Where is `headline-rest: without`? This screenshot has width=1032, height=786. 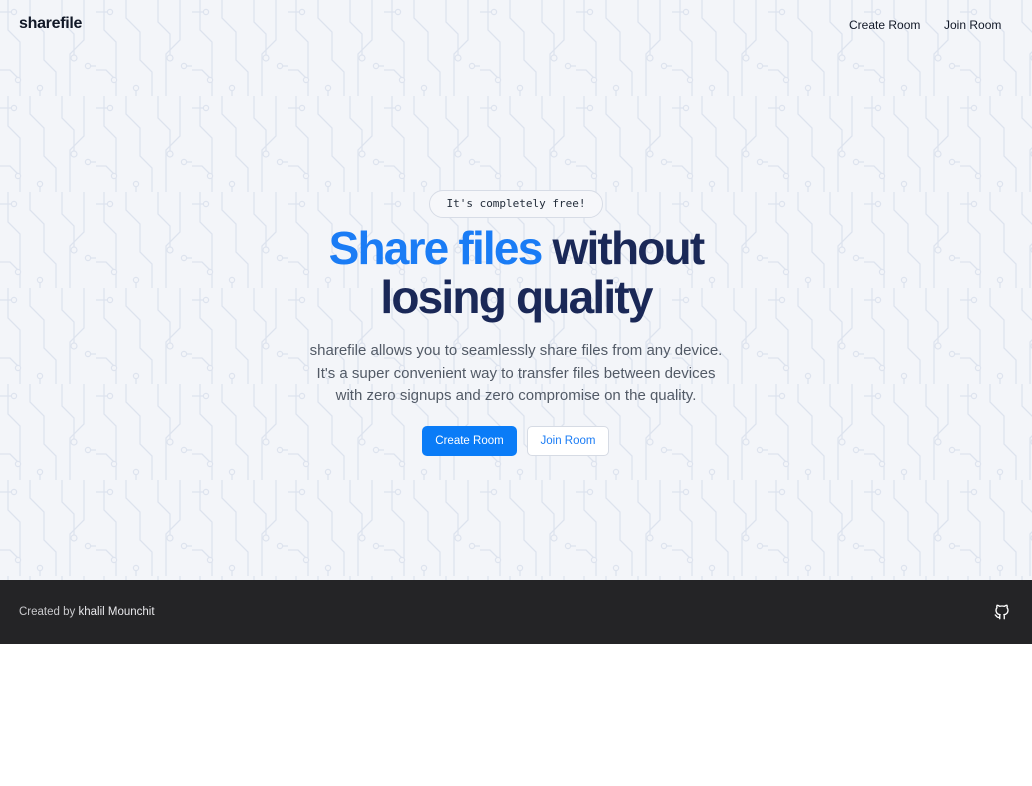 headline-rest: without is located at coordinates (628, 248).